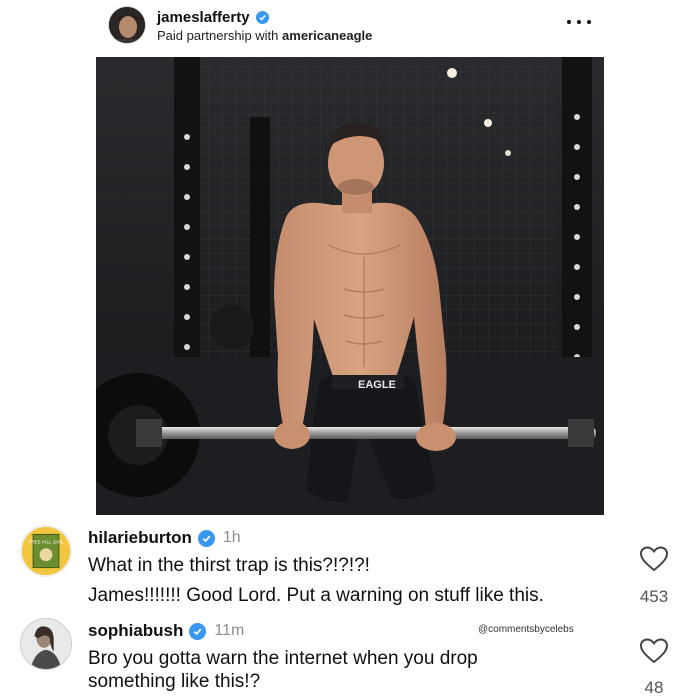 The image size is (700, 700). Describe the element at coordinates (135, 631) in the screenshot. I see `comment-username: sophiabush` at that location.